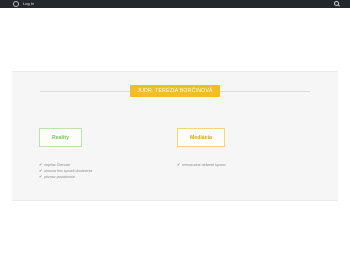 The width and height of the screenshot is (350, 262). I want to click on section-title: JUDR. TERÉZIA BORČINOVÁ, so click(175, 91).